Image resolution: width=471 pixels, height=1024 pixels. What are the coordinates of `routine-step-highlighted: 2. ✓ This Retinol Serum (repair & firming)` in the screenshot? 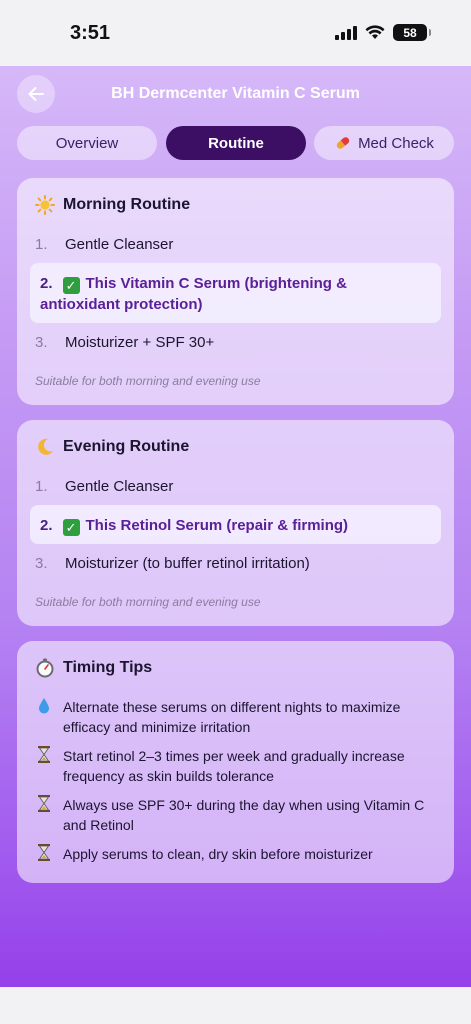 It's located at (235, 524).